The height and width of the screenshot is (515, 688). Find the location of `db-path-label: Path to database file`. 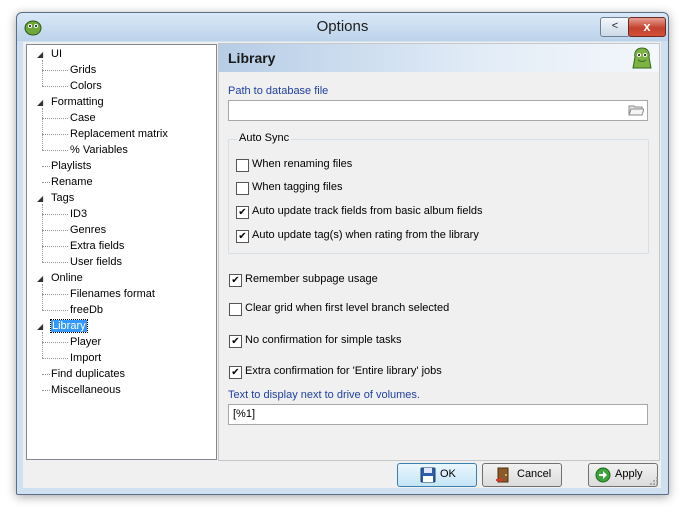

db-path-label: Path to database file is located at coordinates (278, 91).